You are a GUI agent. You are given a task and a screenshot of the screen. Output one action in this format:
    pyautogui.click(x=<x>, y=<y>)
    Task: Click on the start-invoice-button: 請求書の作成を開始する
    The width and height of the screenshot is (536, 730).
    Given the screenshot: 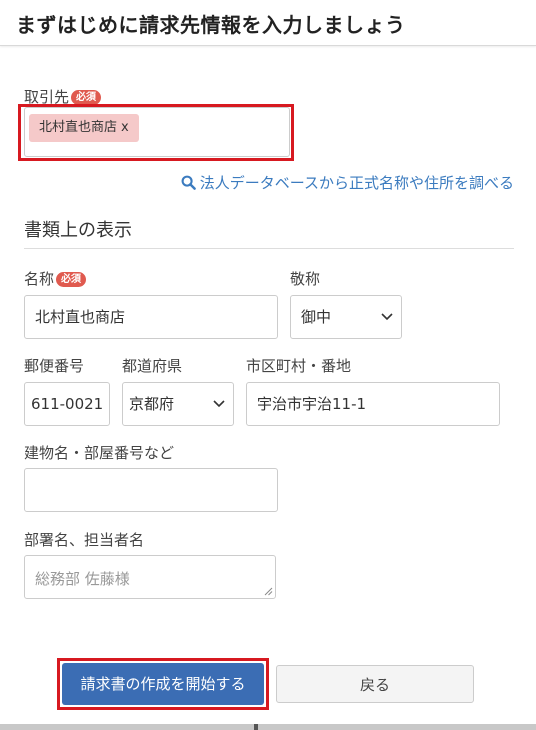 What is the action you would take?
    pyautogui.click(x=163, y=684)
    